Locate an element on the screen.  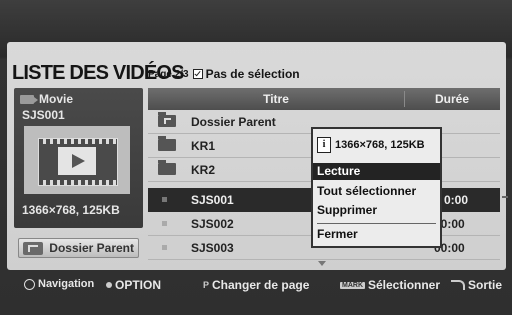
play-icon is located at coordinates (78, 161).